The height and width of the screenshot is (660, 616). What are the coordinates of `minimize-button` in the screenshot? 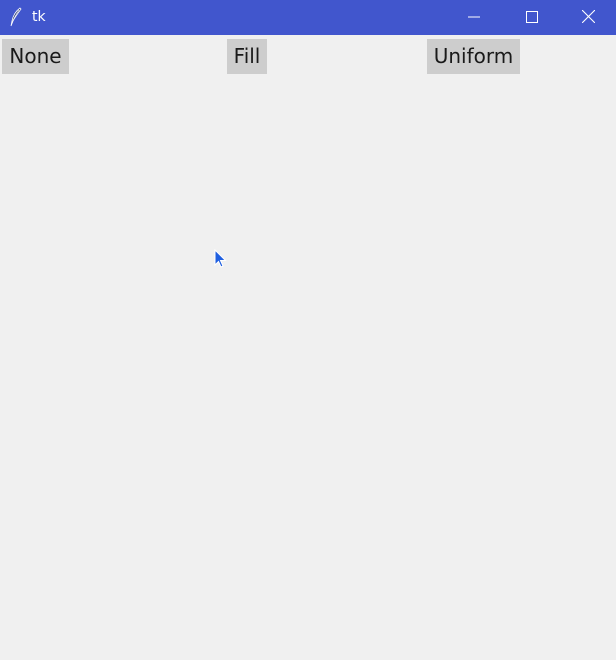 It's located at (474, 17).